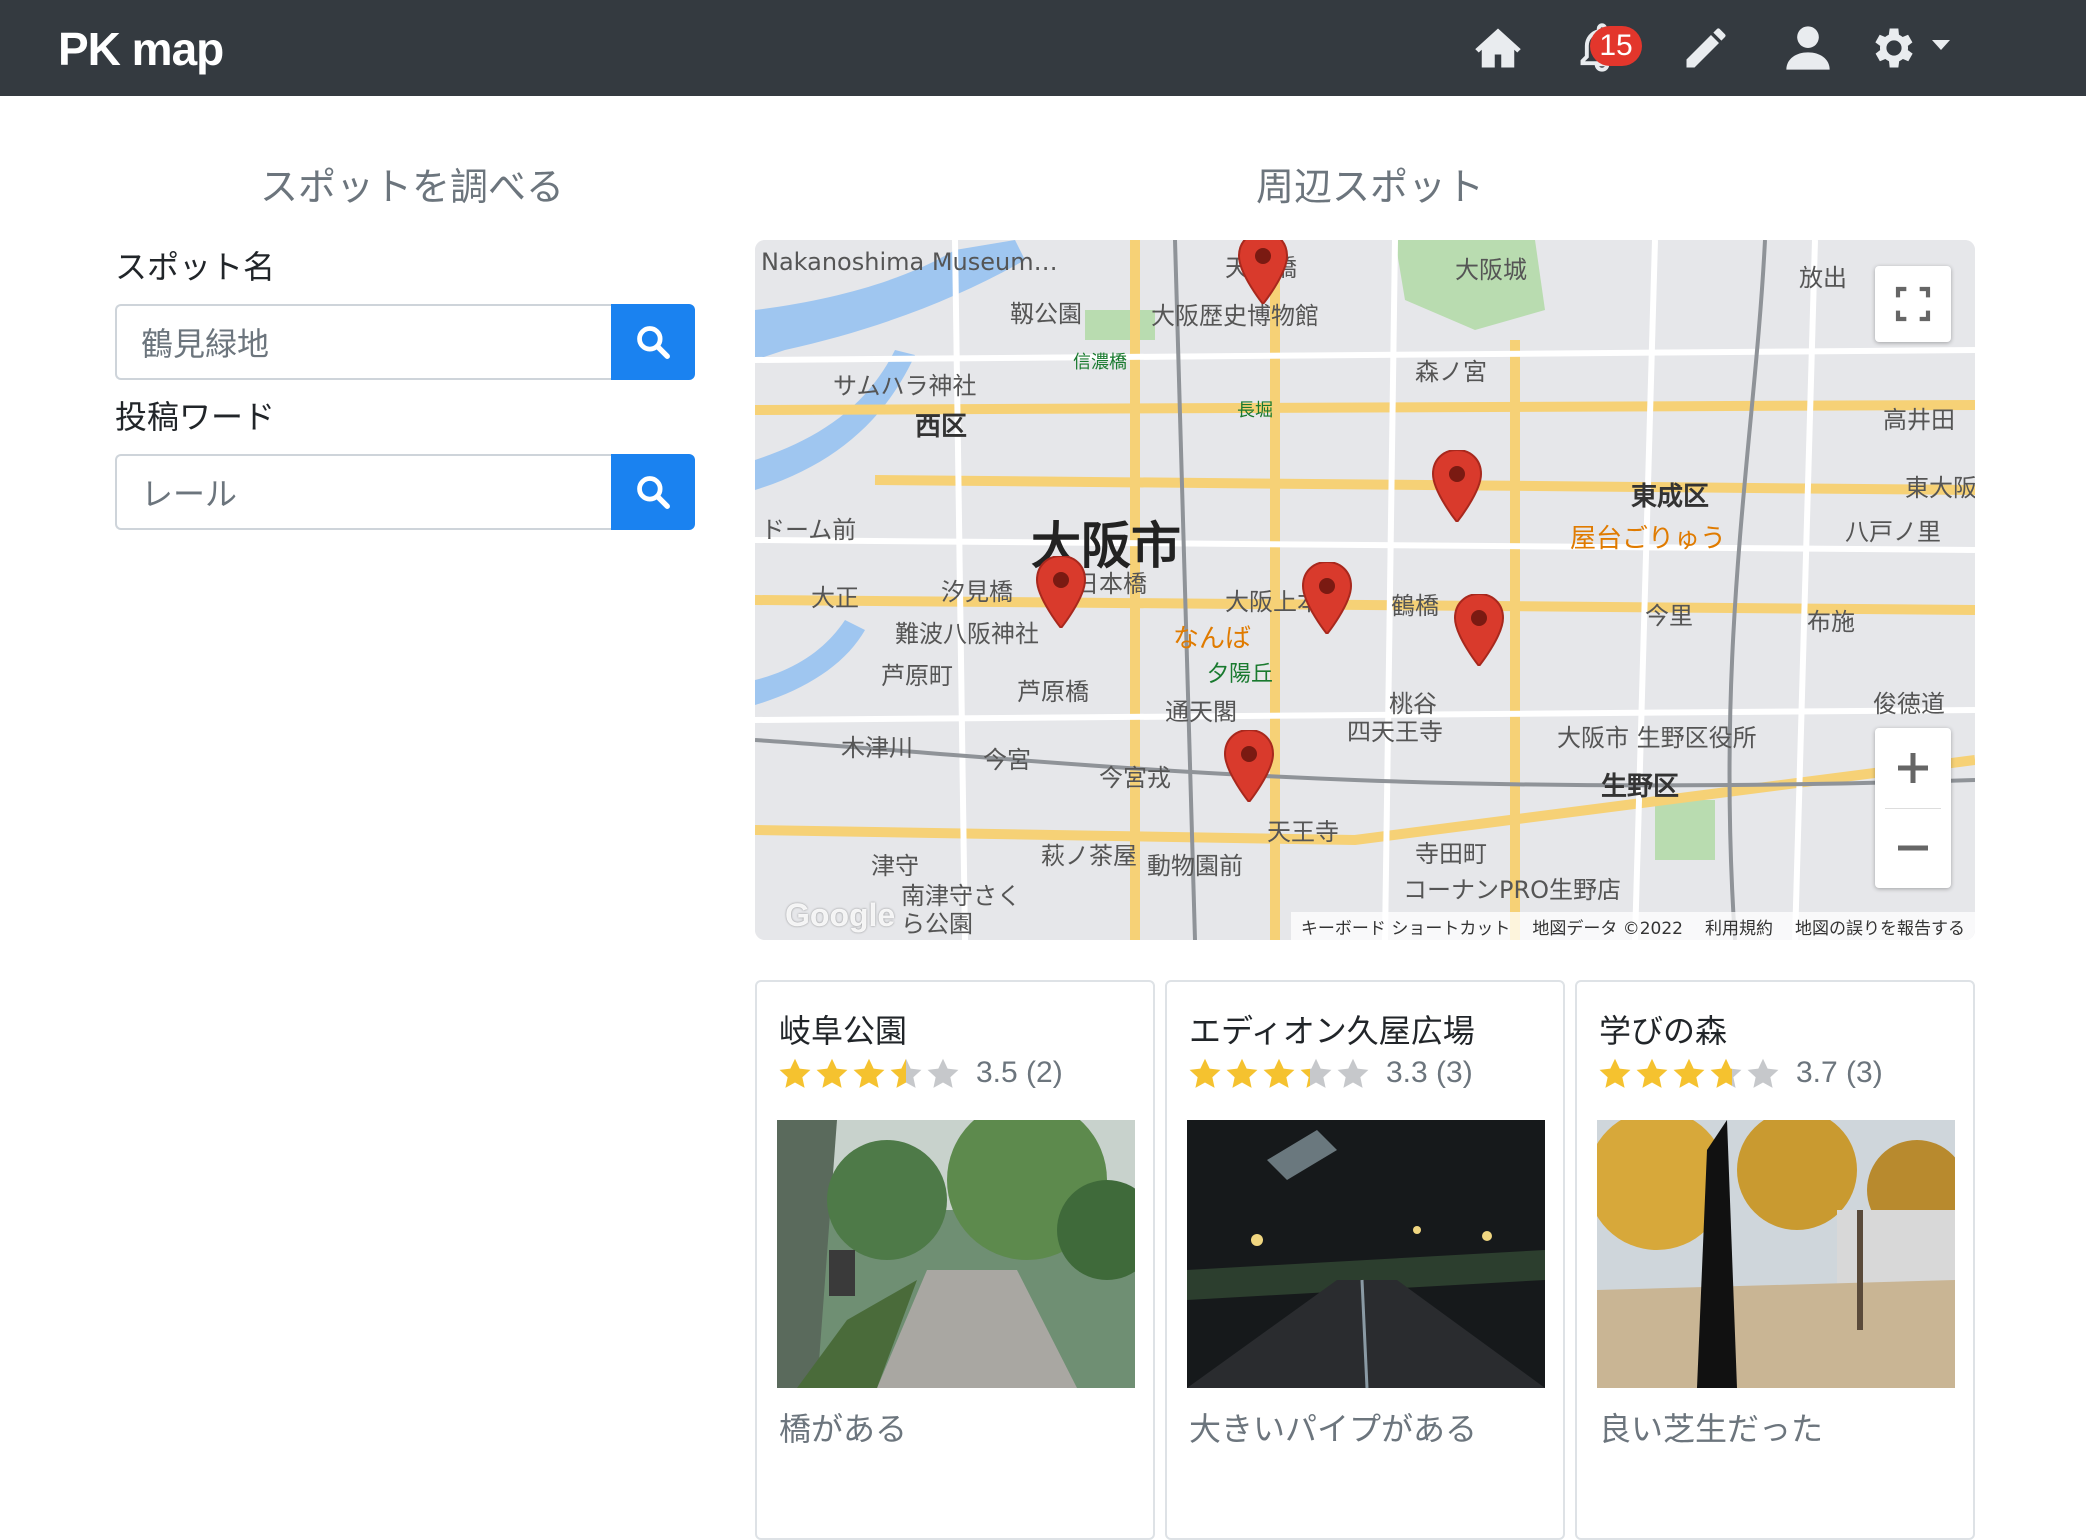 The image size is (2086, 1540). I want to click on terms-link: 利用規約, so click(1739, 926).